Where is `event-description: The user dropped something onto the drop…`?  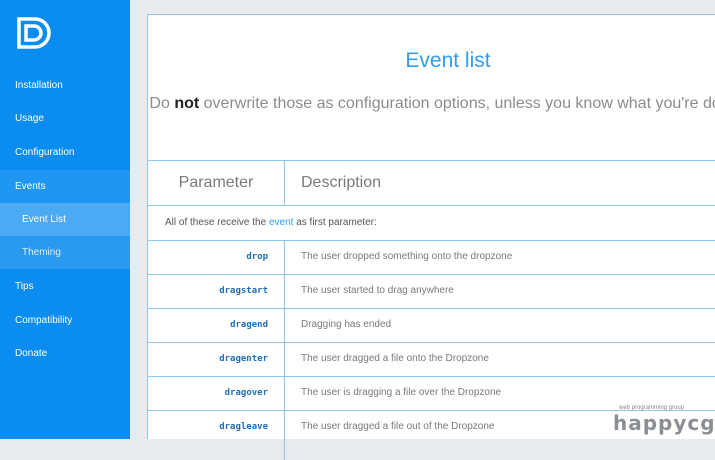 event-description: The user dropped something onto the drop… is located at coordinates (407, 256).